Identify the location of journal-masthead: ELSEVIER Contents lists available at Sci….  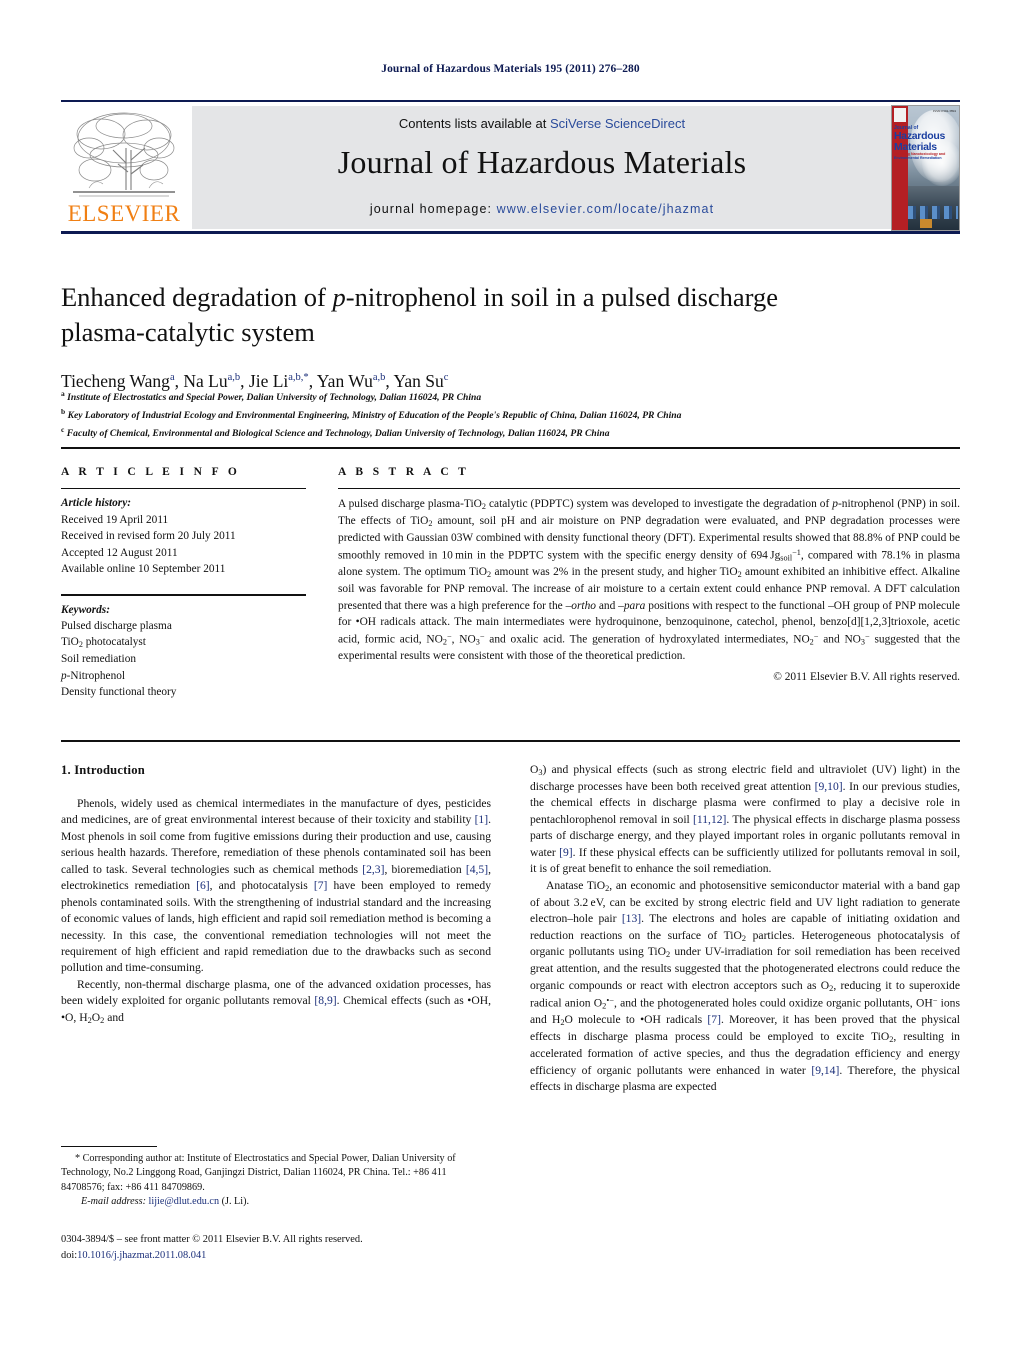
(510, 167).